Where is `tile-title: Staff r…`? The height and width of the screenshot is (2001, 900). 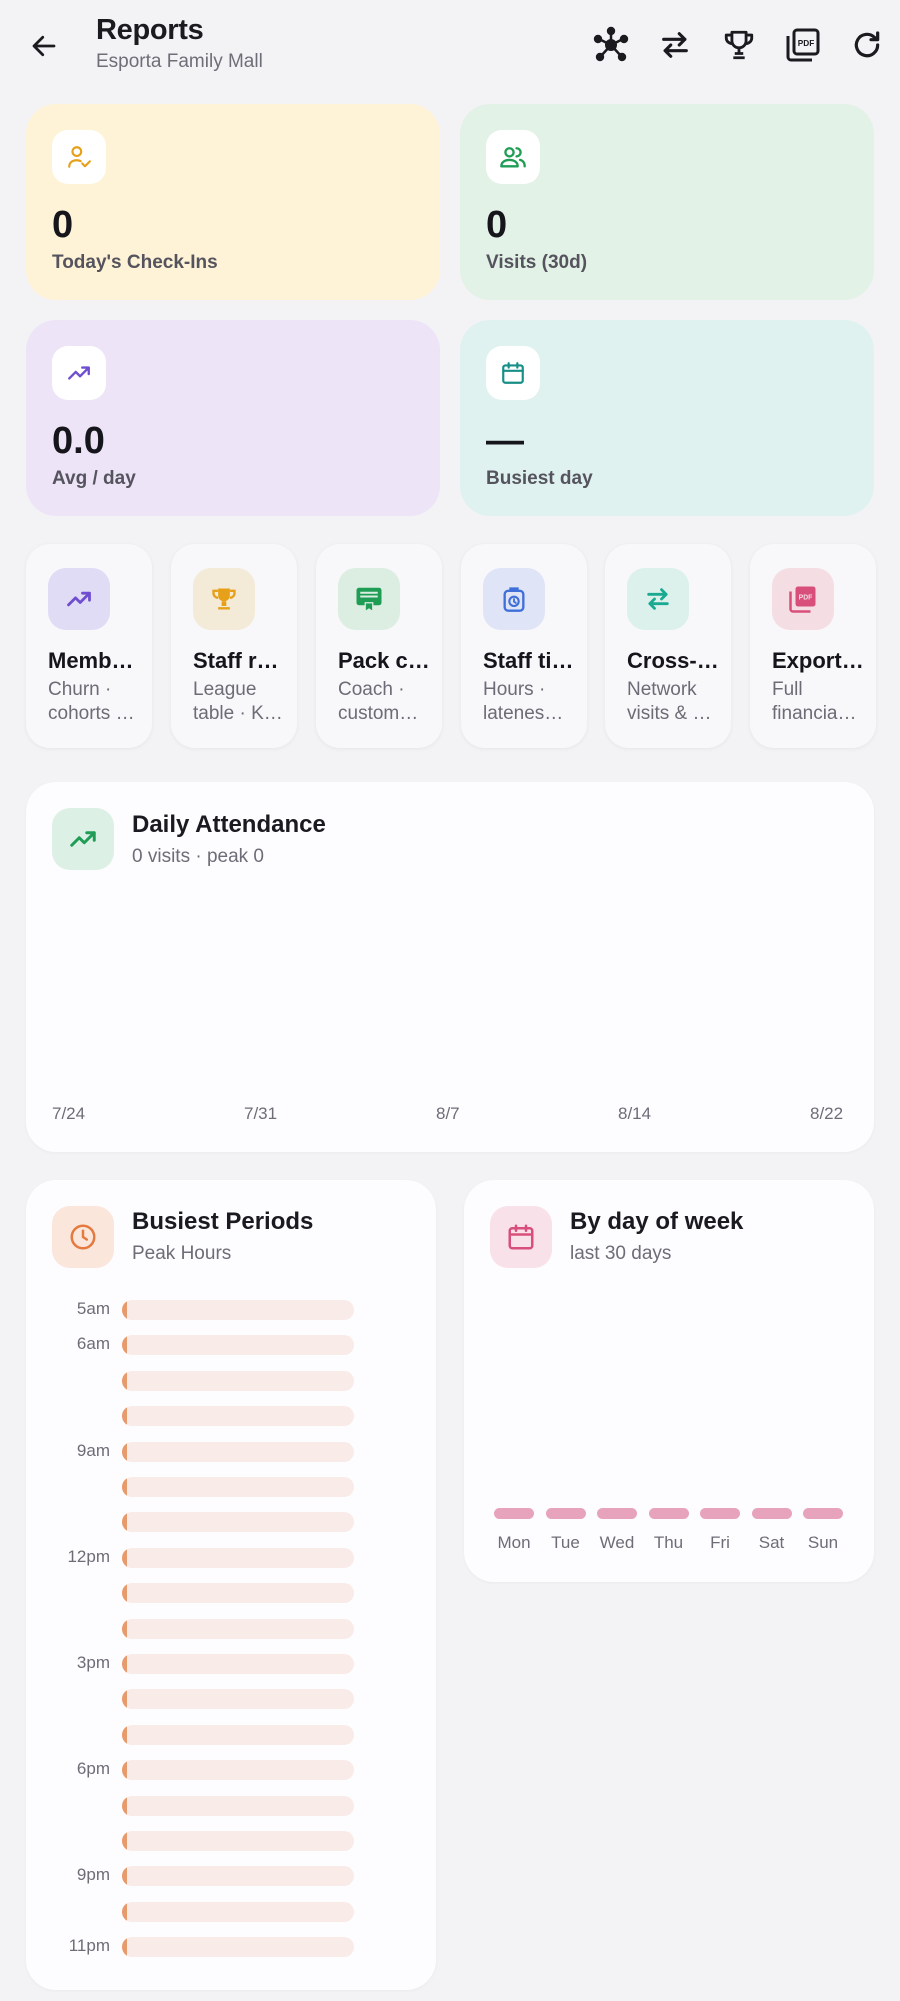 tile-title: Staff r… is located at coordinates (236, 660).